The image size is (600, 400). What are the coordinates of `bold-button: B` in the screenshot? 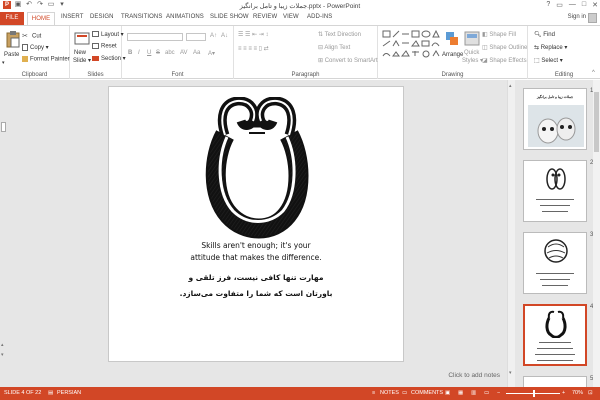 It's located at (130, 53).